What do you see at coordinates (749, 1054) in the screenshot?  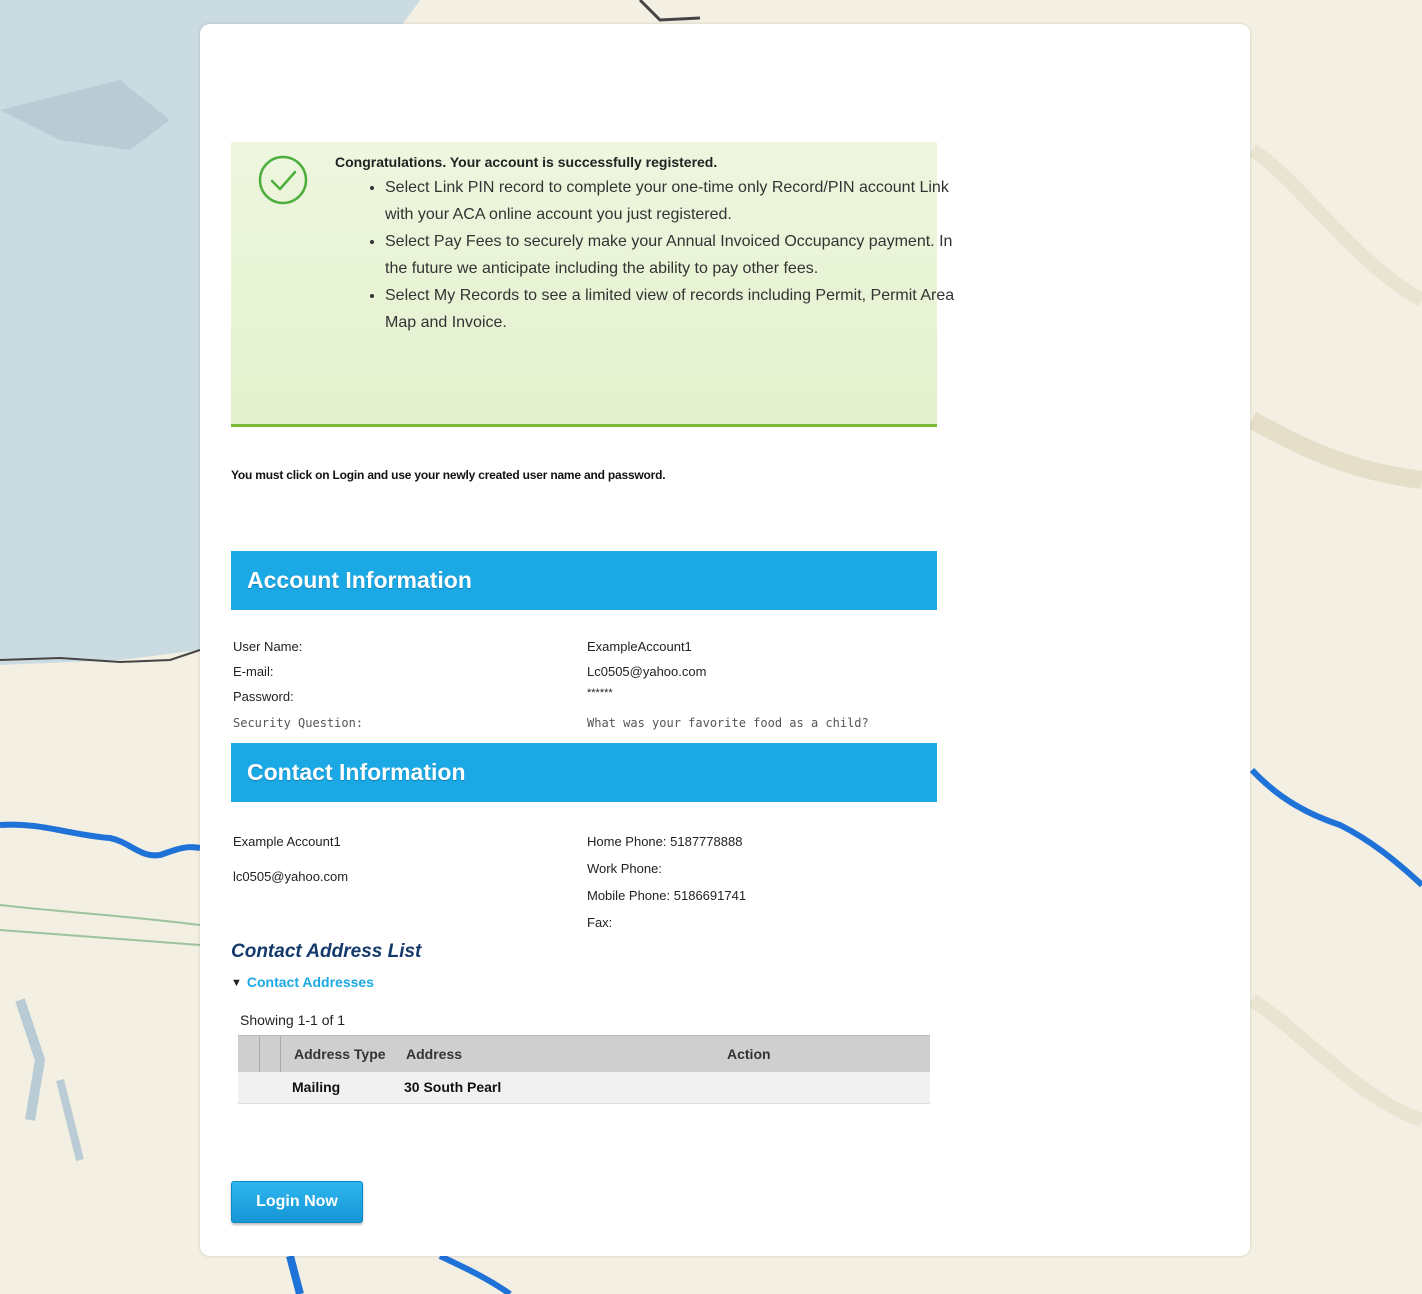 I see `column-action: Action` at bounding box center [749, 1054].